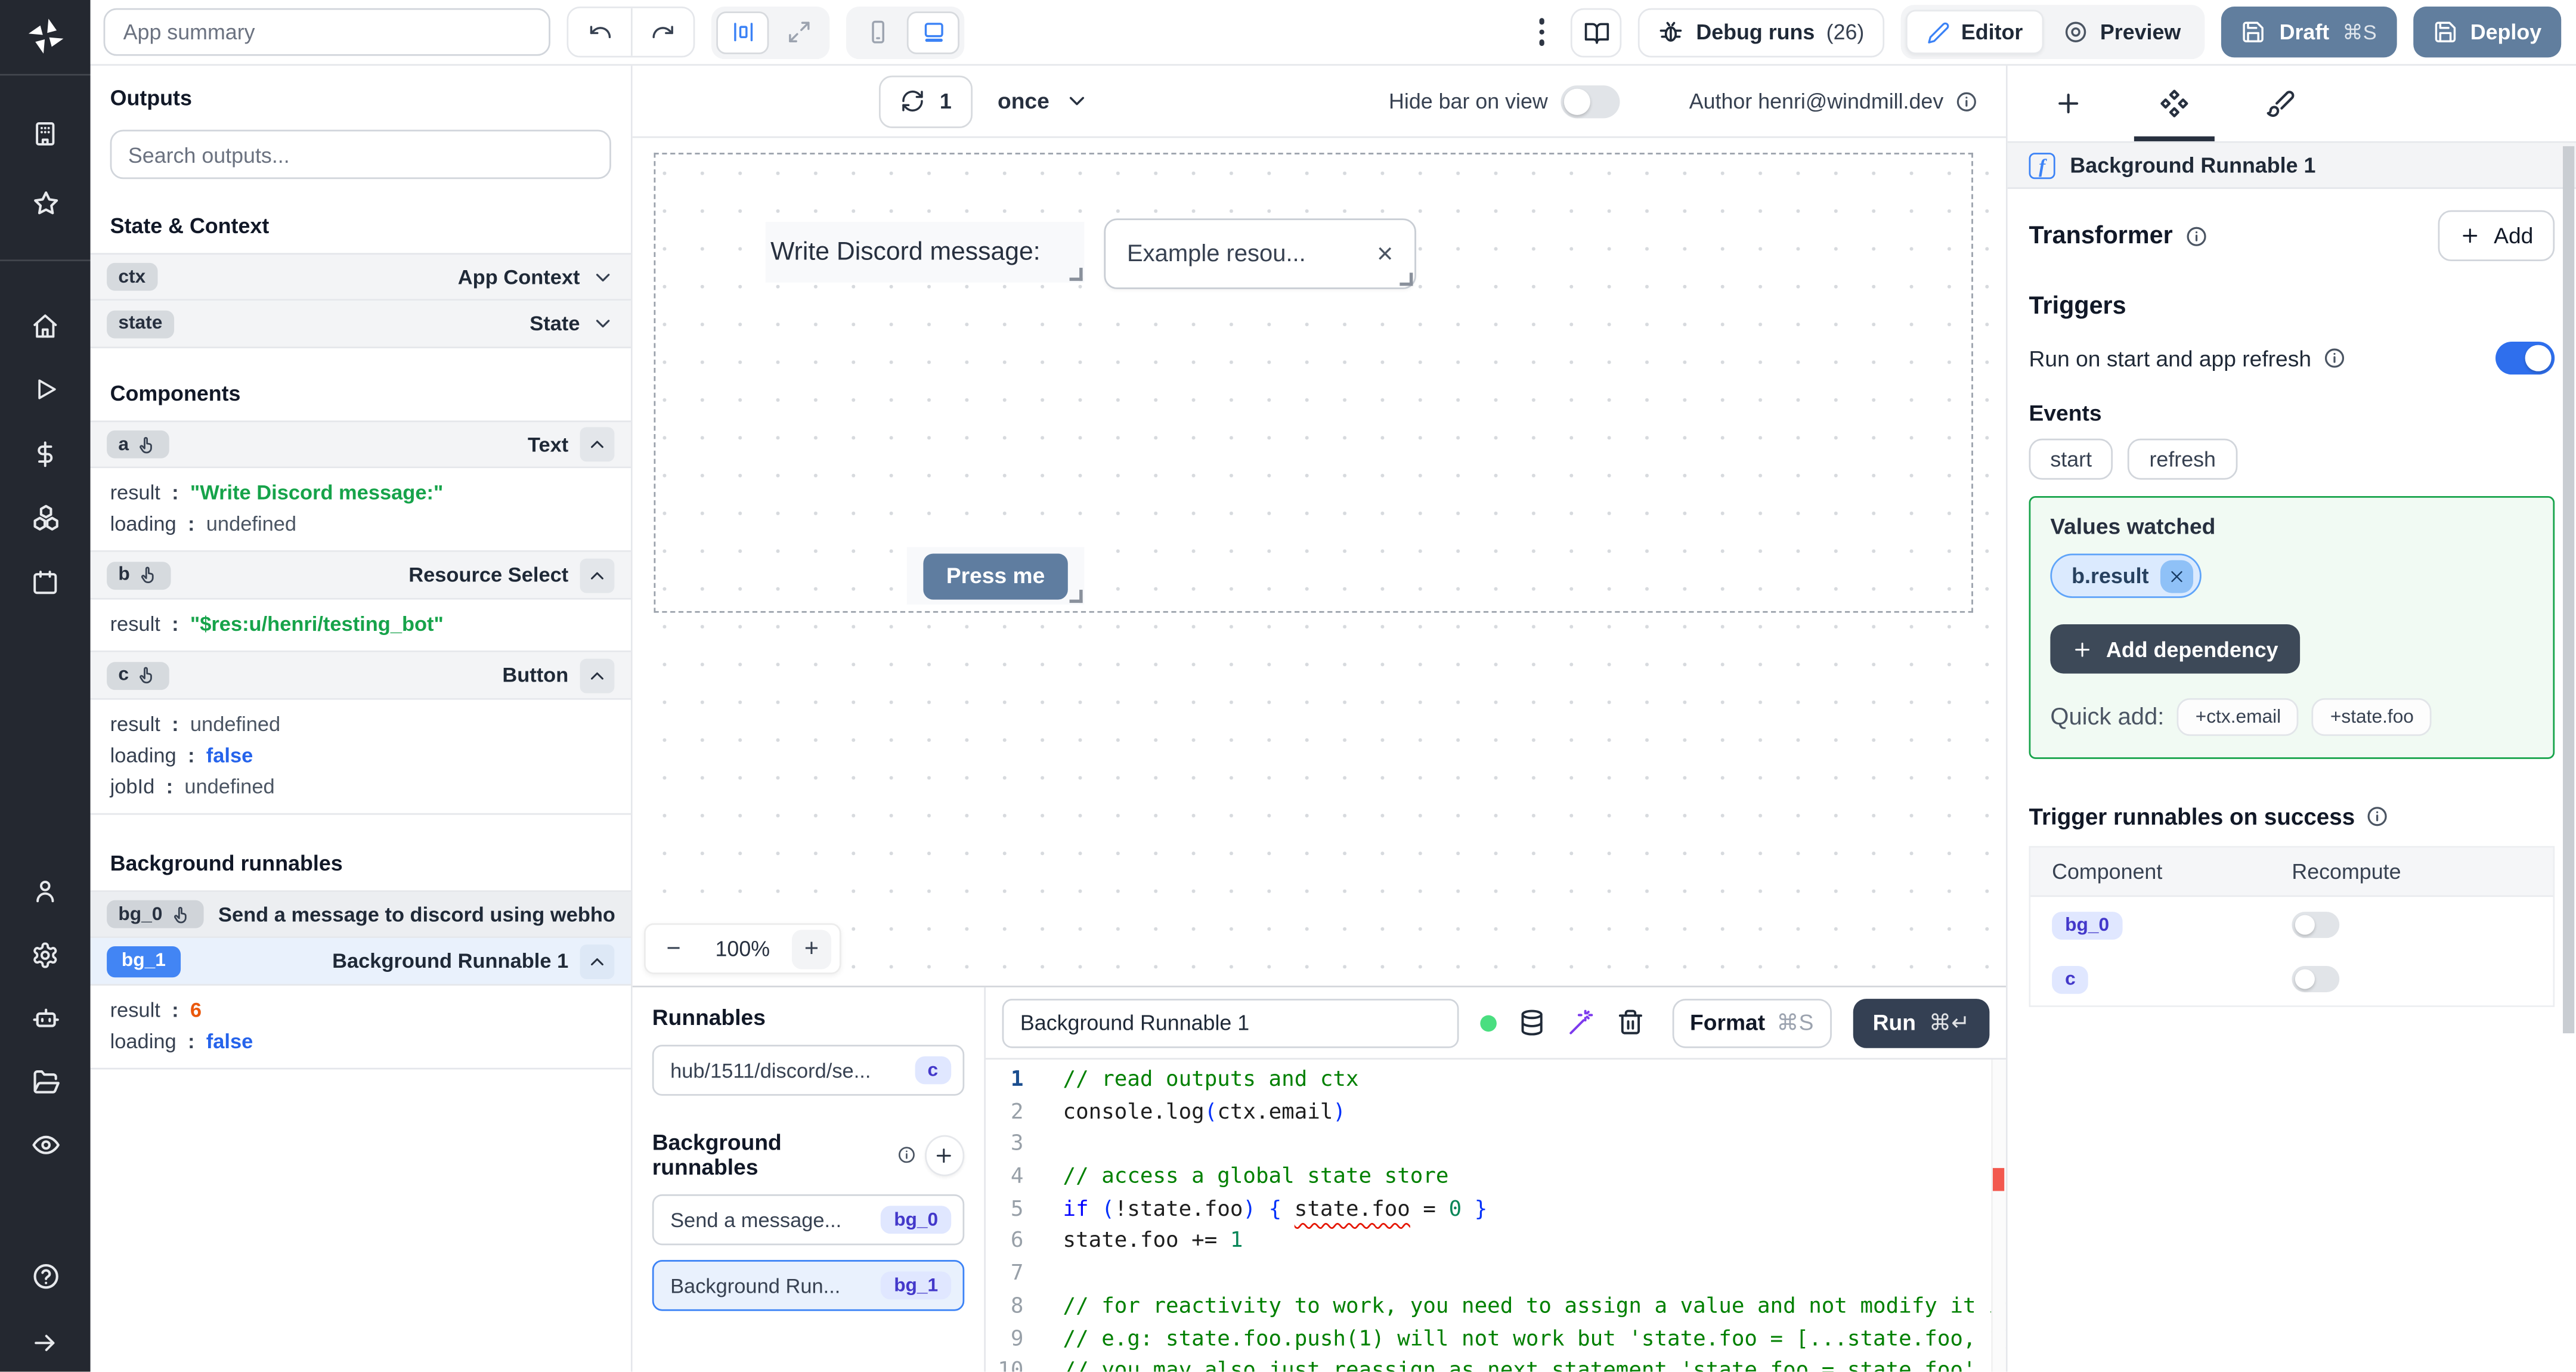 The width and height of the screenshot is (2576, 1372). What do you see at coordinates (945, 1155) in the screenshot?
I see `add-background-runnable-button` at bounding box center [945, 1155].